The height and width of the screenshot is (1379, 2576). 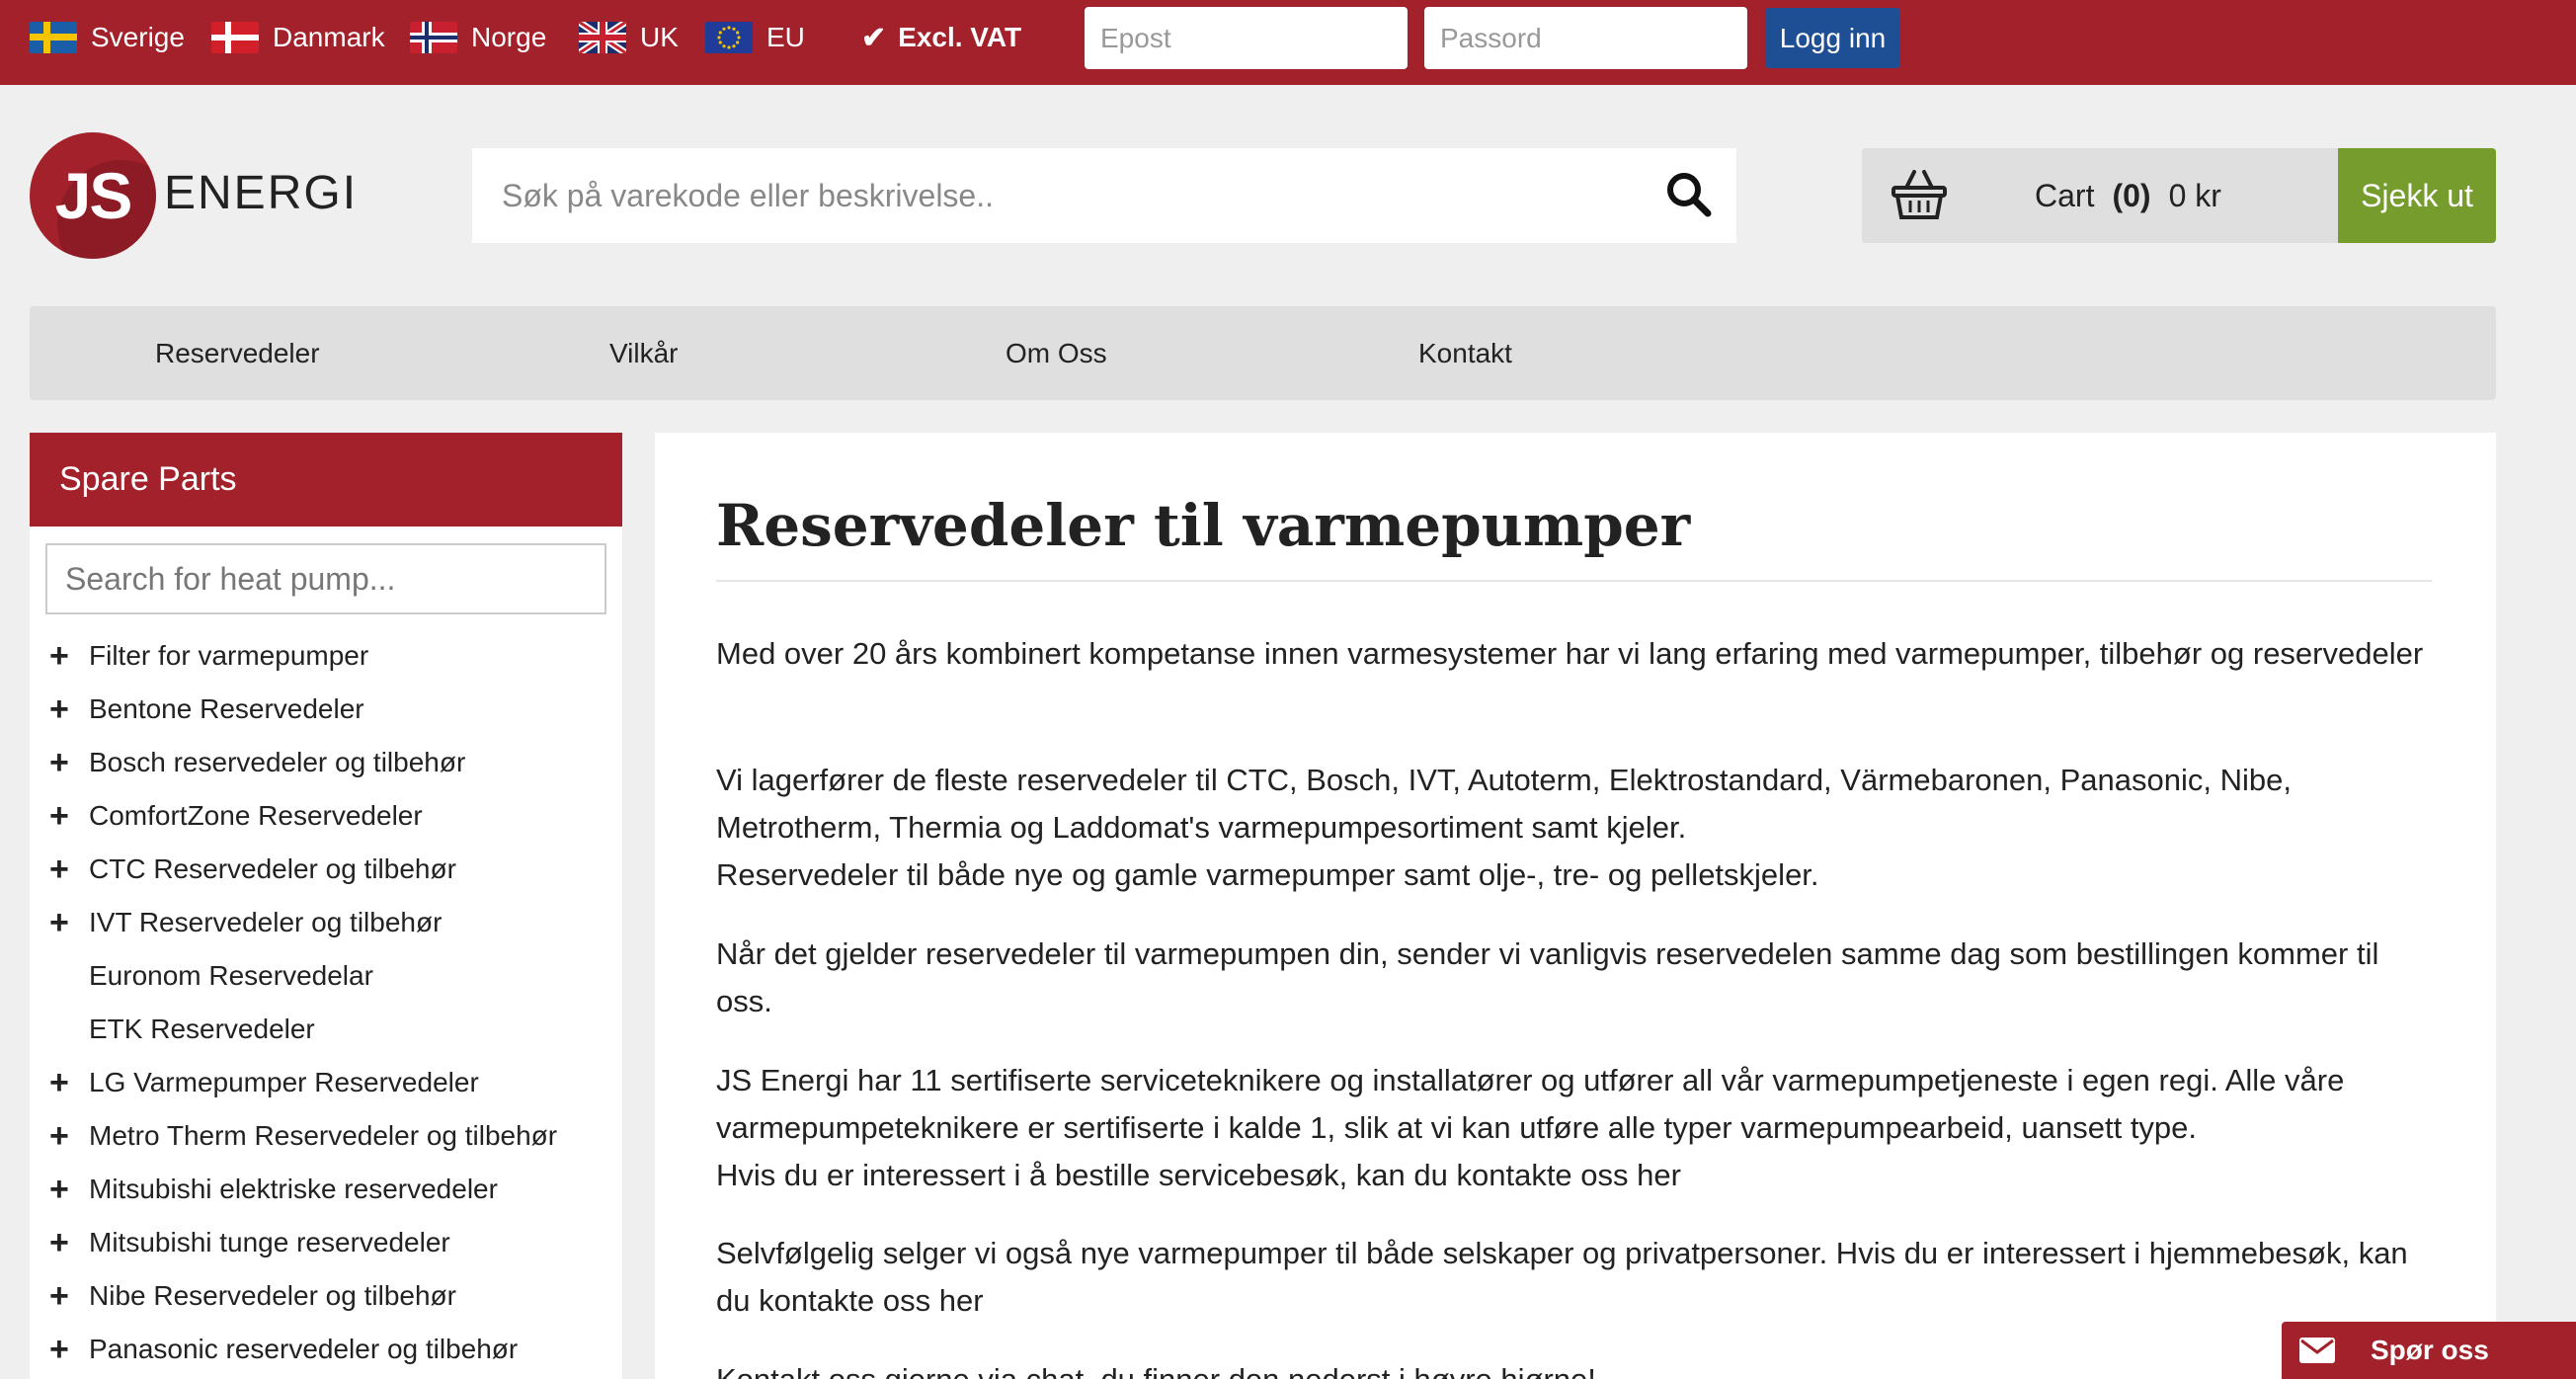 I want to click on sidebar-title: Spare Parts, so click(x=326, y=480).